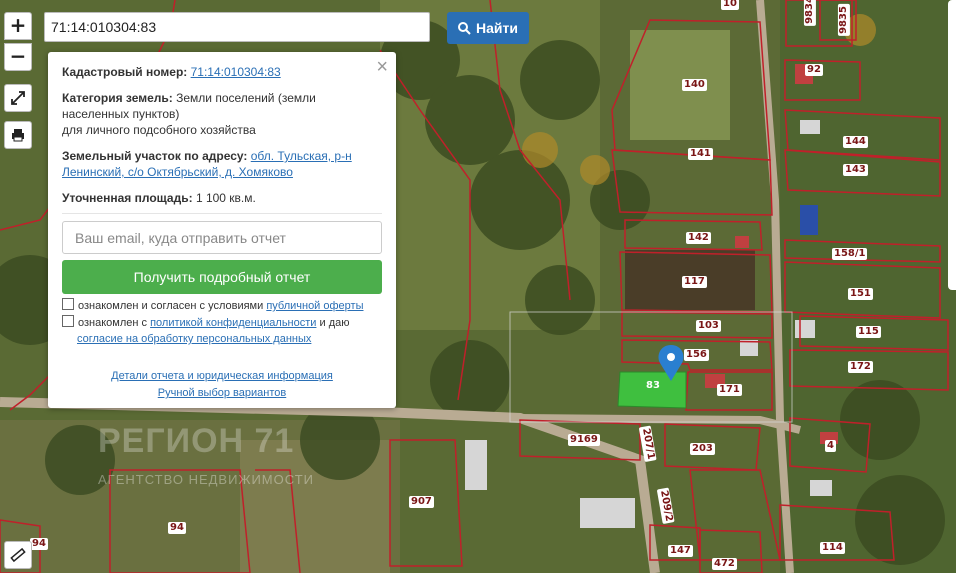 This screenshot has width=956, height=573. Describe the element at coordinates (117, 98) in the screenshot. I see `category-label: Категория земель:` at that location.